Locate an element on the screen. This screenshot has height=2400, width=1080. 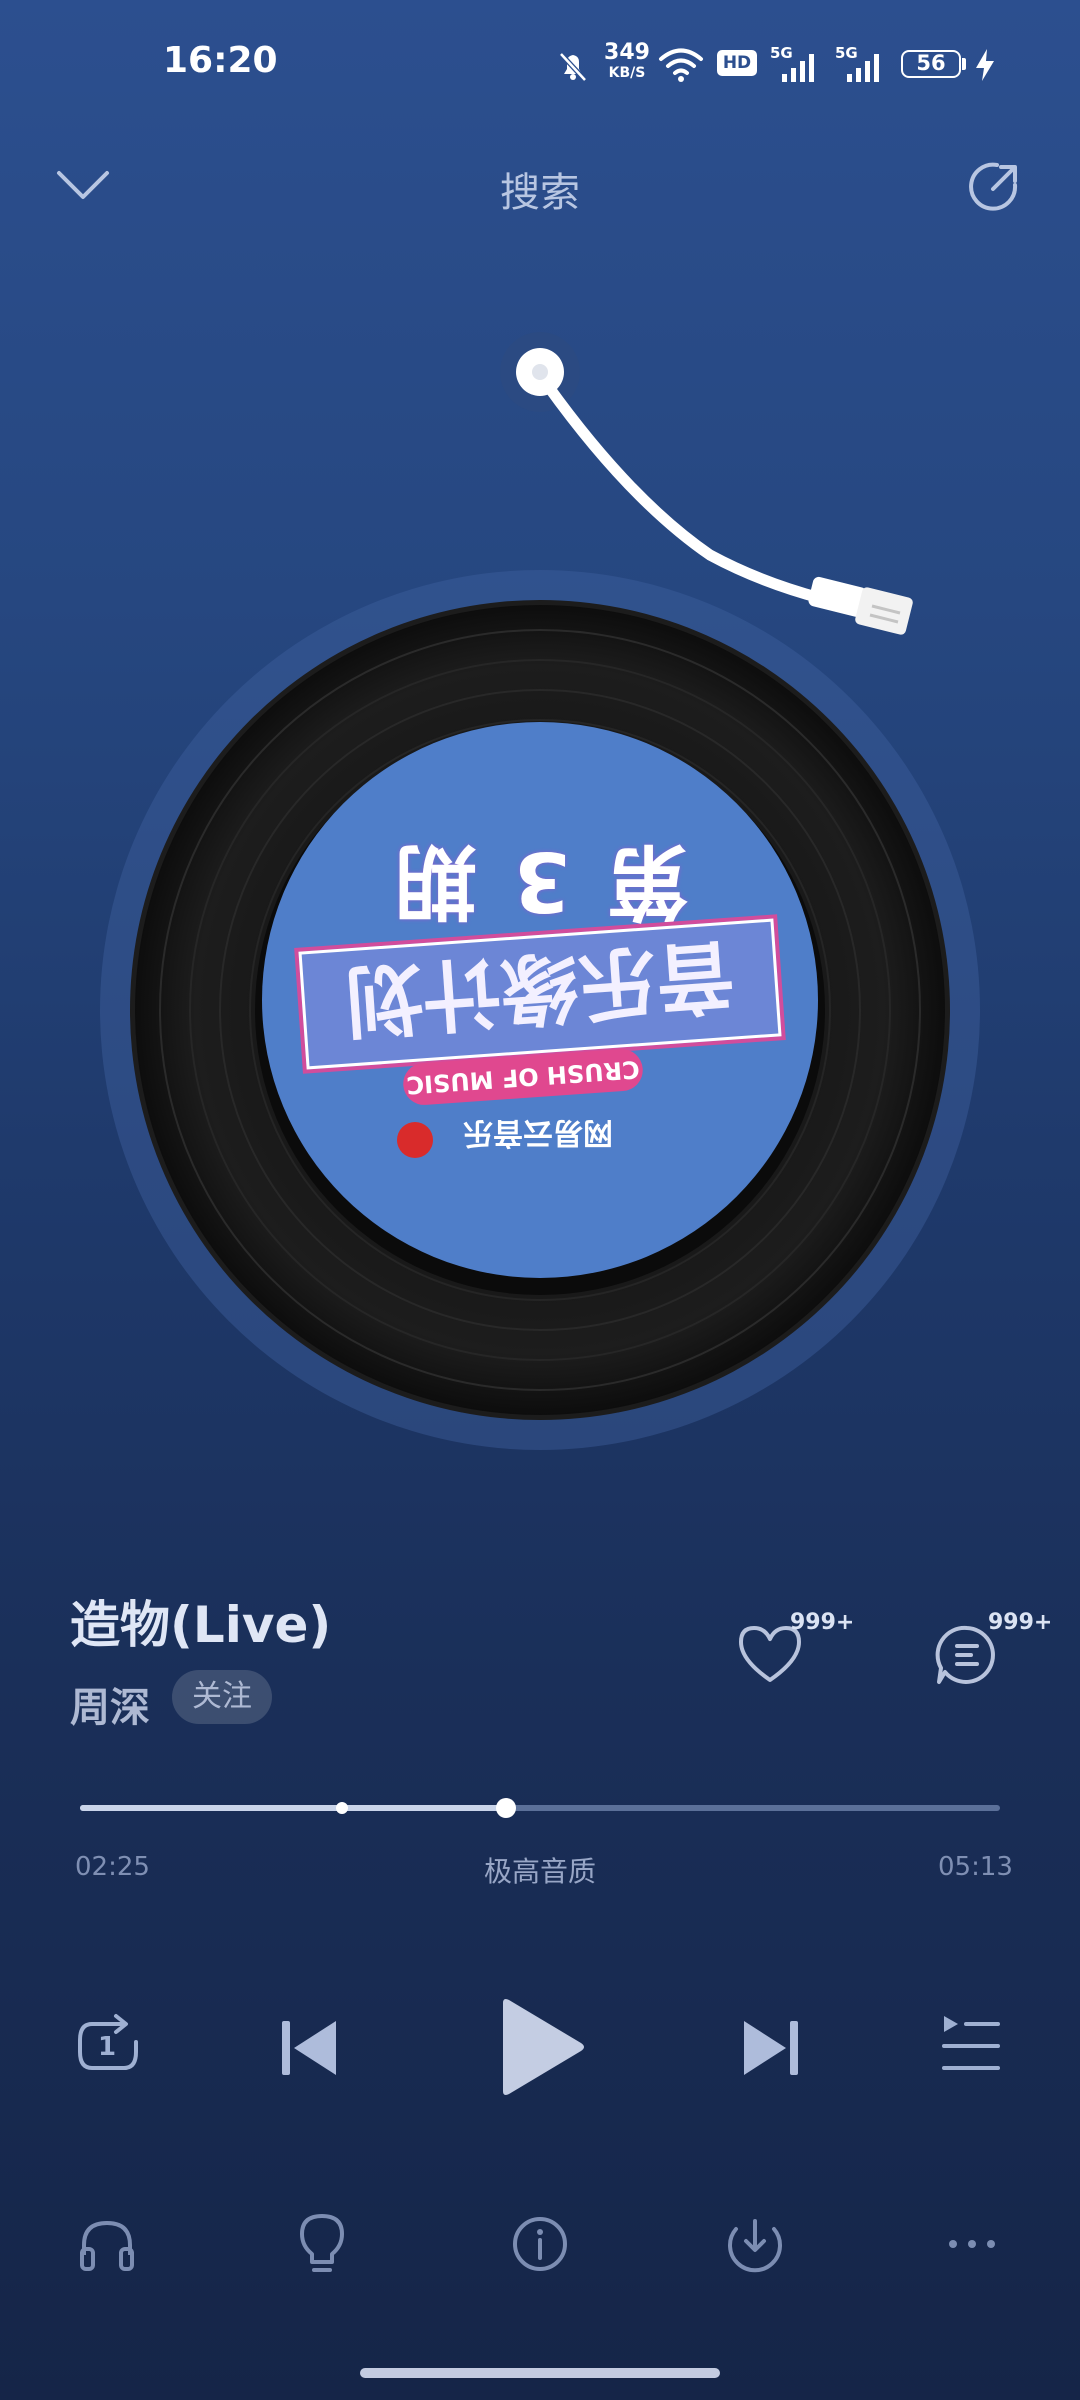
network-speed-value: 349 is located at coordinates (627, 52).